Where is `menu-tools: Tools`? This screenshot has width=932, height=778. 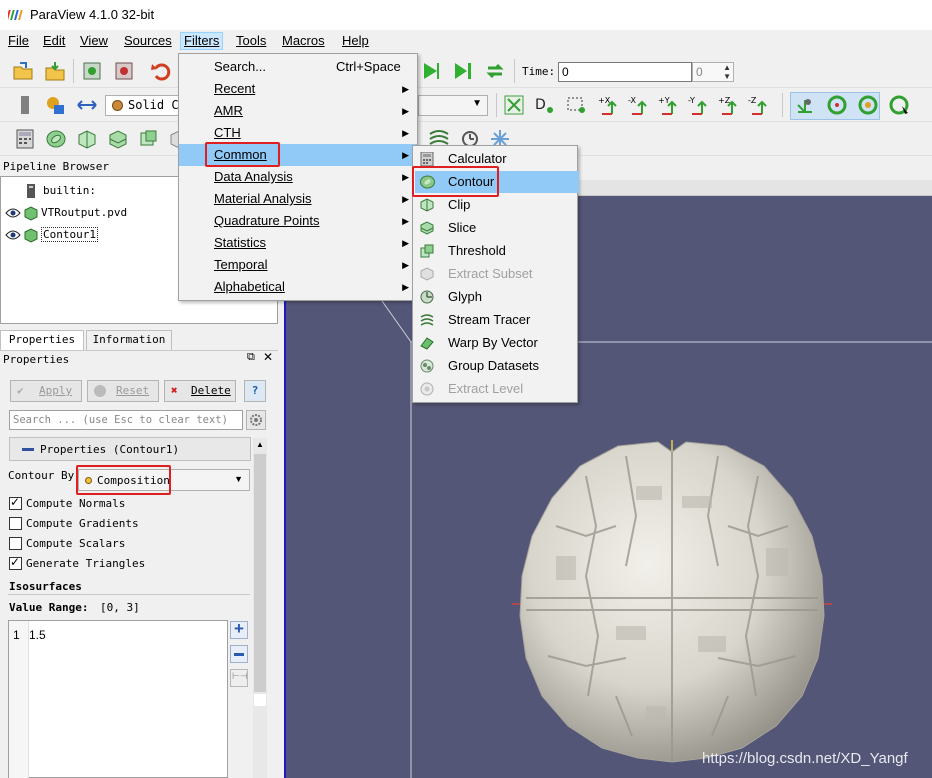
menu-tools: Tools is located at coordinates (251, 42).